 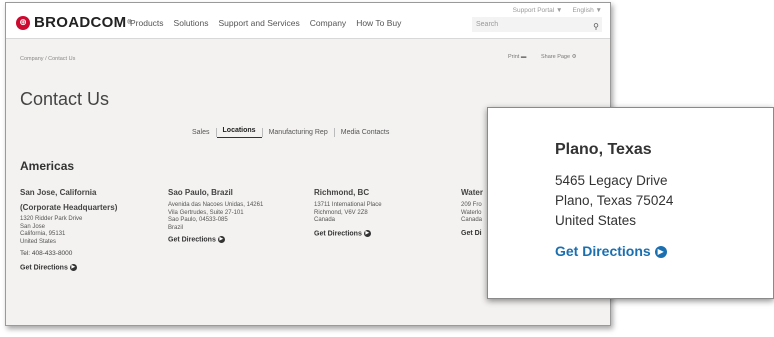 I want to click on zoom-get-directions-link: Get Directions ▶, so click(x=611, y=251).